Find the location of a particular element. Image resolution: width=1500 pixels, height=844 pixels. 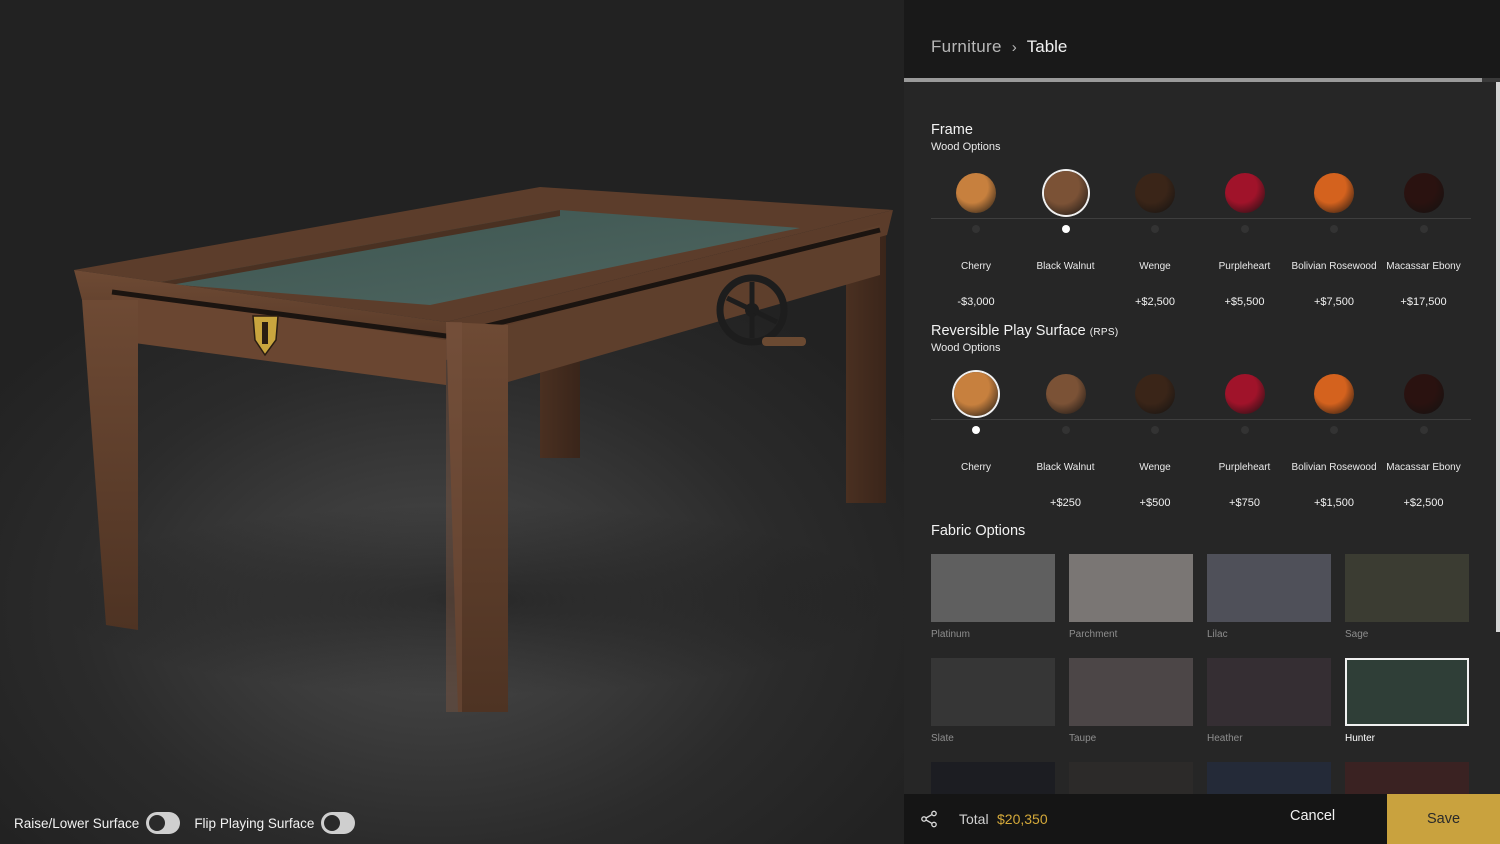

frame-title: Frame is located at coordinates (952, 130).